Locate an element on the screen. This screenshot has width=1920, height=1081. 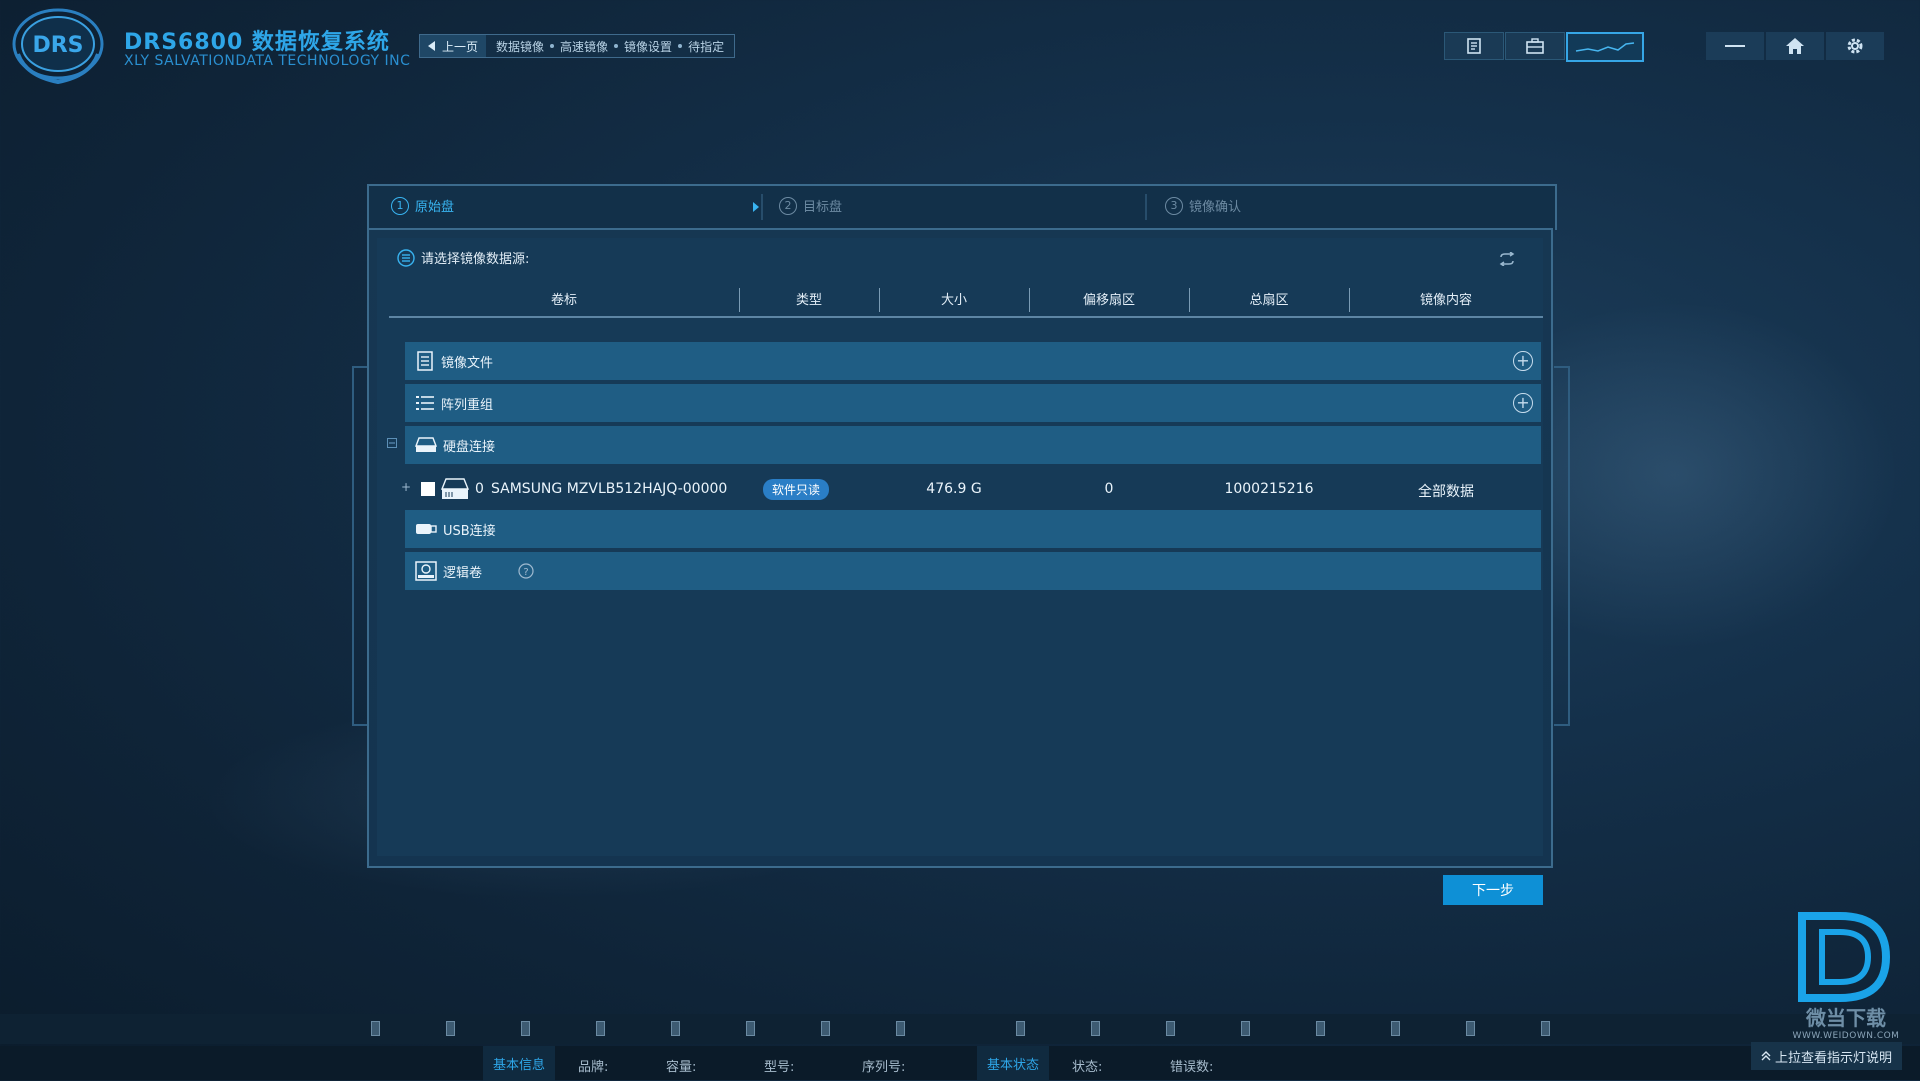
step-target-disk: 2 目标盘 is located at coordinates (810, 205).